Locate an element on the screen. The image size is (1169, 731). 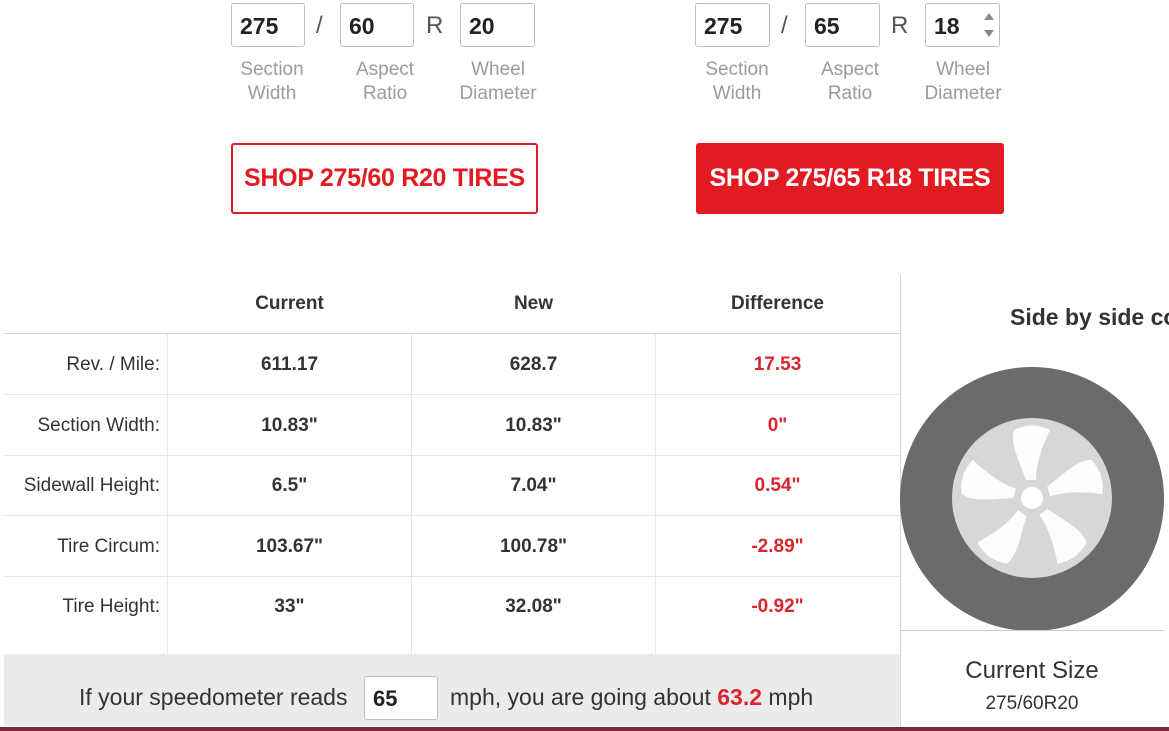
tire-wheel-icon is located at coordinates (1032, 499).